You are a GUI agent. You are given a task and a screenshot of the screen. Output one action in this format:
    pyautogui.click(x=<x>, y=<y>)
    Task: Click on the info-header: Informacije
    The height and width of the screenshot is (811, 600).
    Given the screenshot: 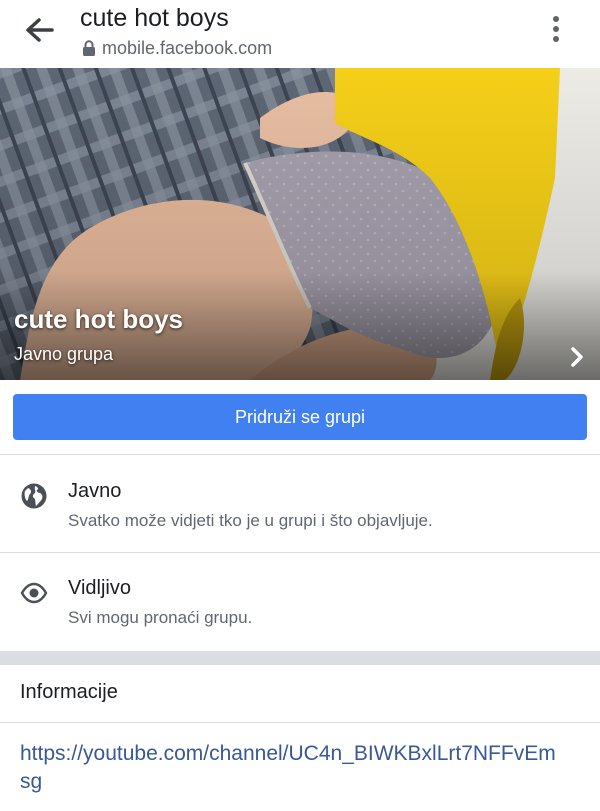 What is the action you would take?
    pyautogui.click(x=300, y=694)
    